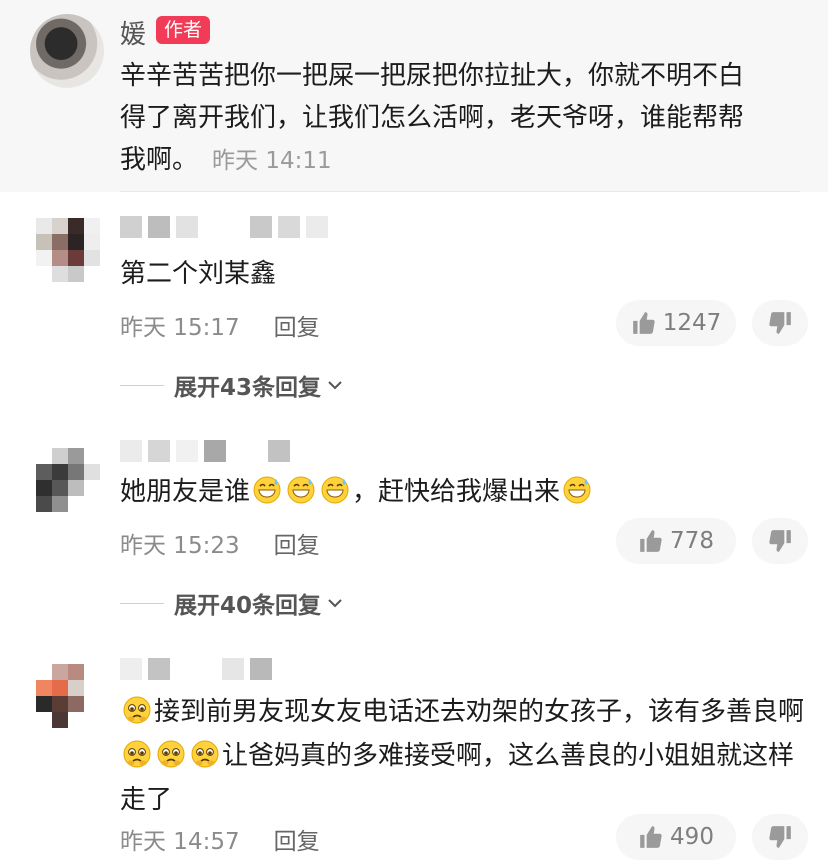 The height and width of the screenshot is (861, 828). I want to click on comment-text: 她朋友是谁 ，赶快给我爆出来, so click(357, 492).